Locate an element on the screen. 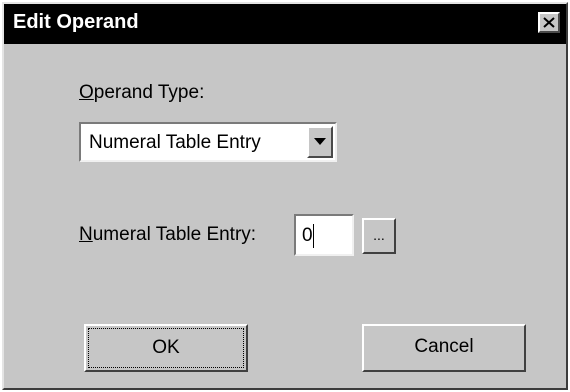  operand-type-select: Numeral Table Entry is located at coordinates (208, 142).